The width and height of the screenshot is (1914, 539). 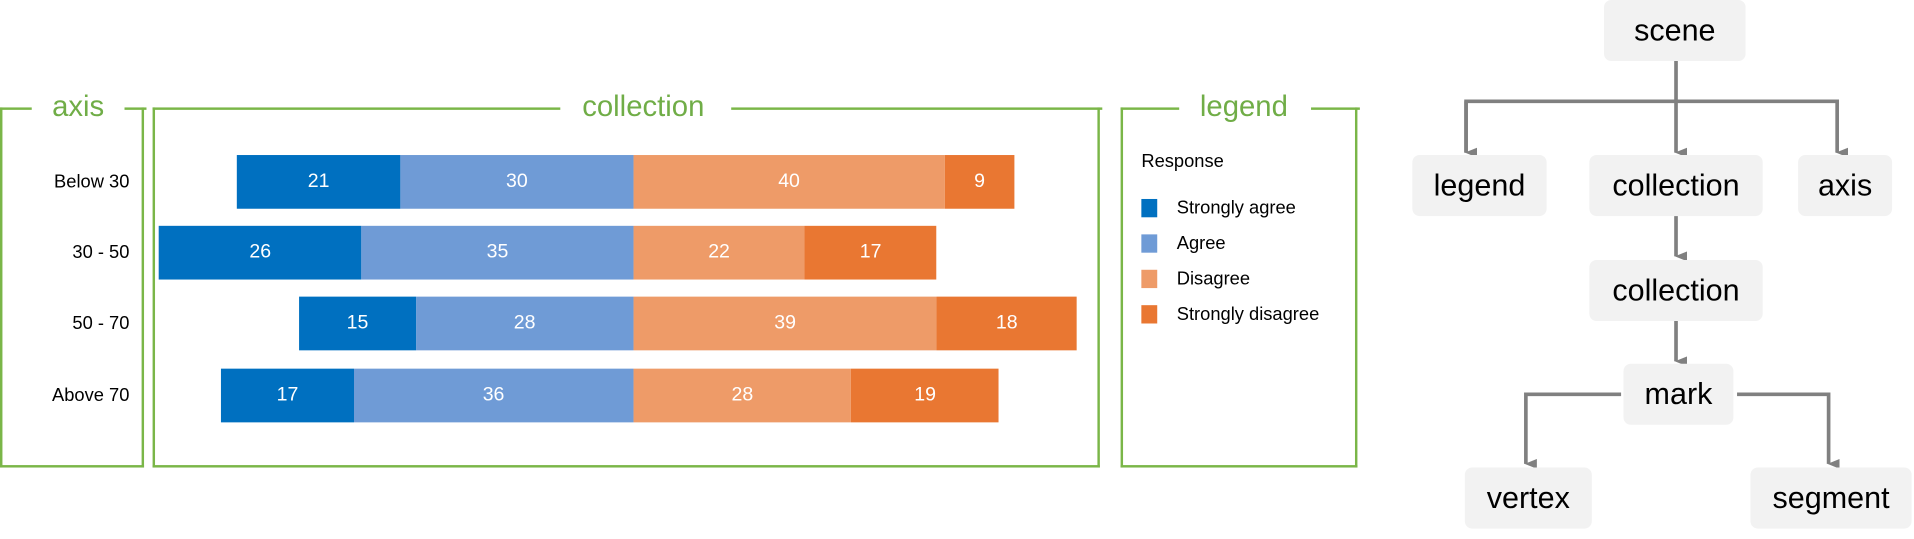 I want to click on tree-node-collection: collection, so click(x=1676, y=186).